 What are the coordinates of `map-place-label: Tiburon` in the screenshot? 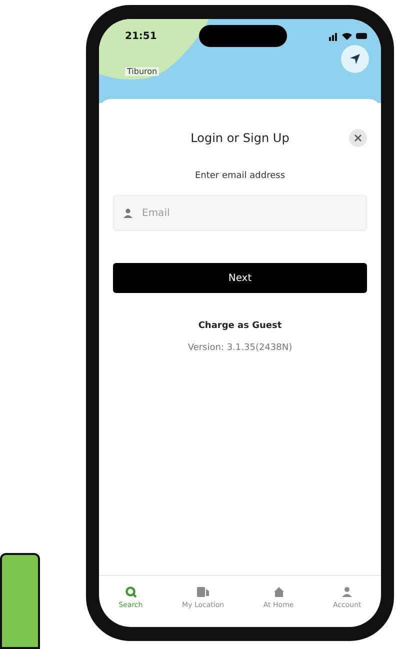 It's located at (142, 71).